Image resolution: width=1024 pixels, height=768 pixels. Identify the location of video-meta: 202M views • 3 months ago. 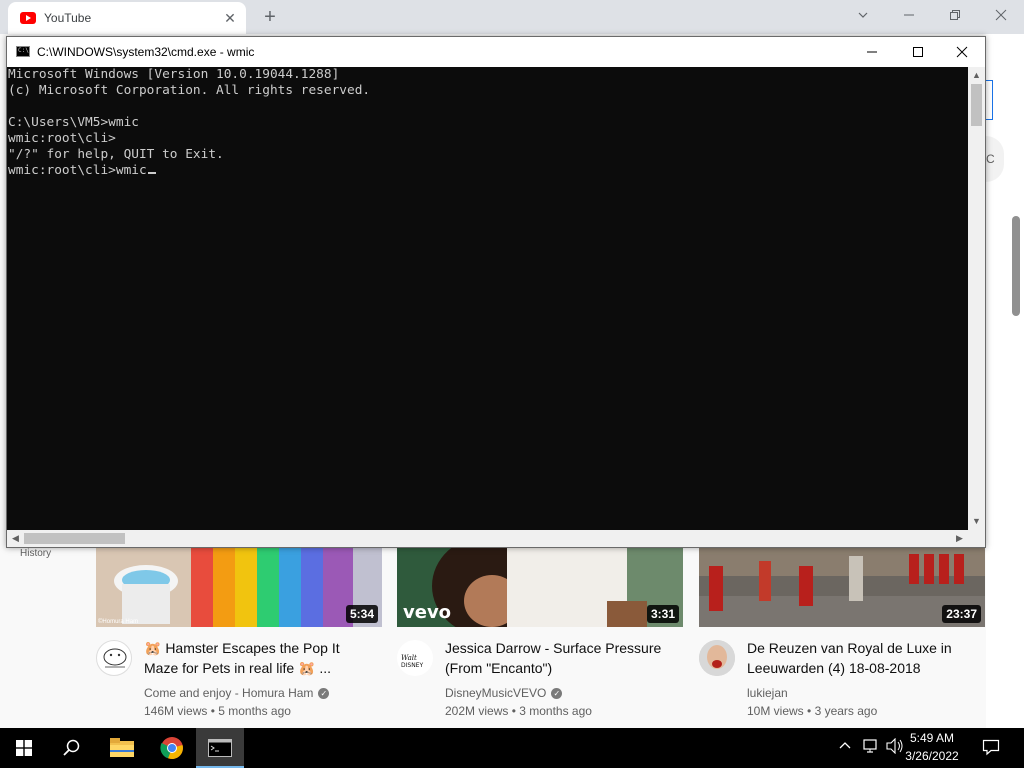
(518, 711).